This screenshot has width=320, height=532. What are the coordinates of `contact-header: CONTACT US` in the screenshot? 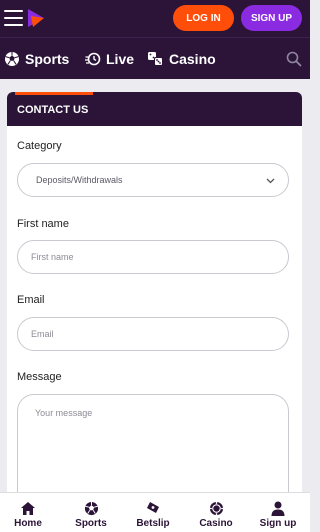 It's located at (154, 109).